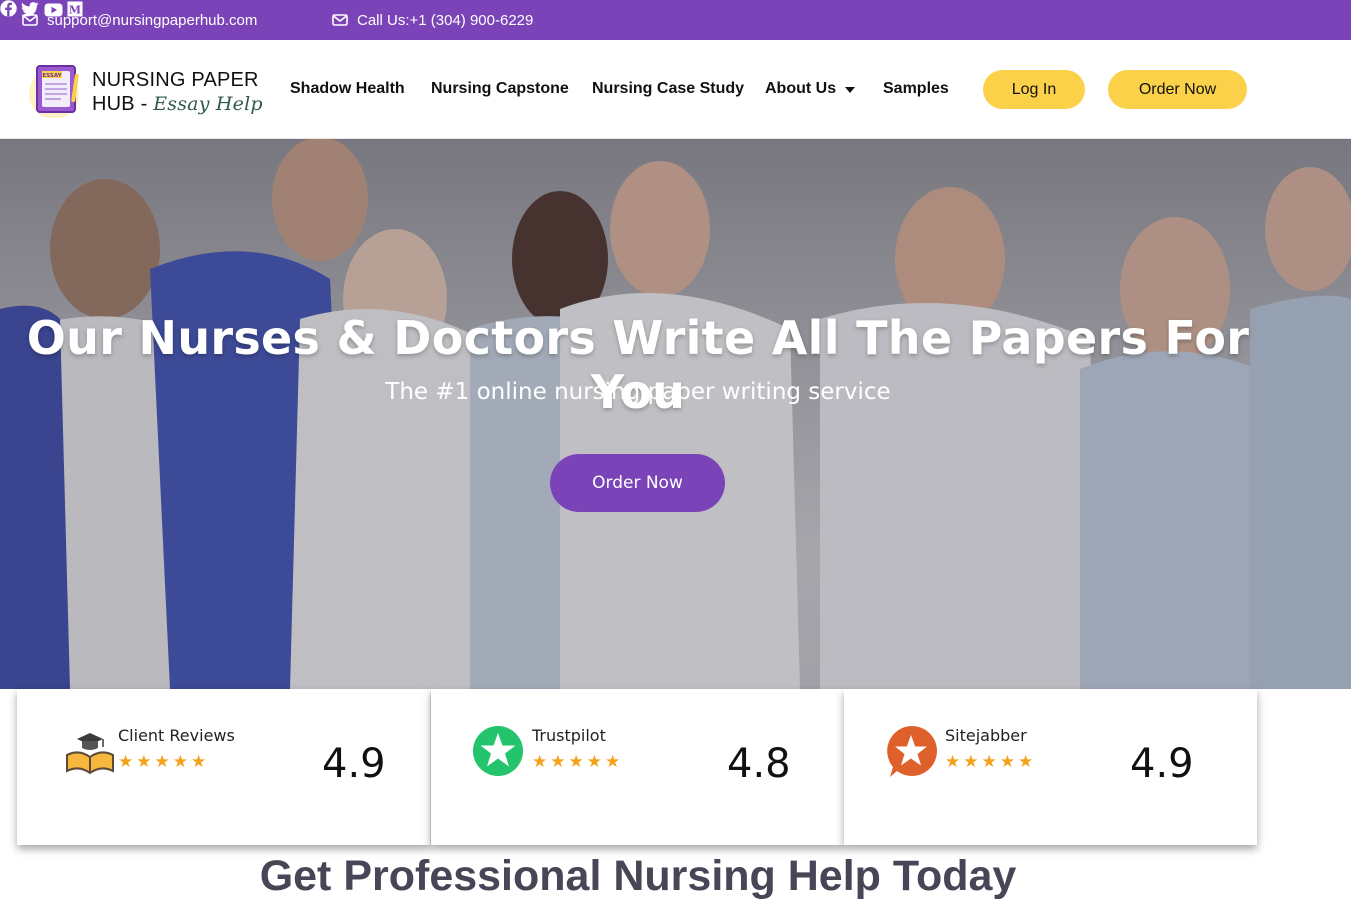  Describe the element at coordinates (1034, 89) in the screenshot. I see `login-button: Log In` at that location.